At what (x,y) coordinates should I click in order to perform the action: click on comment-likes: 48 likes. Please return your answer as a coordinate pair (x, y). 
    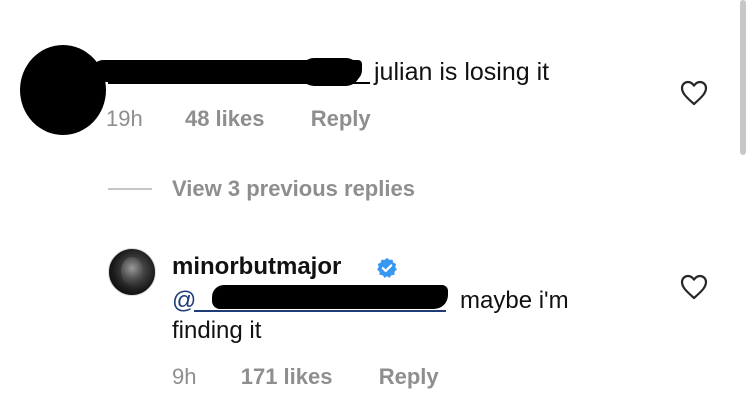
    Looking at the image, I should click on (225, 119).